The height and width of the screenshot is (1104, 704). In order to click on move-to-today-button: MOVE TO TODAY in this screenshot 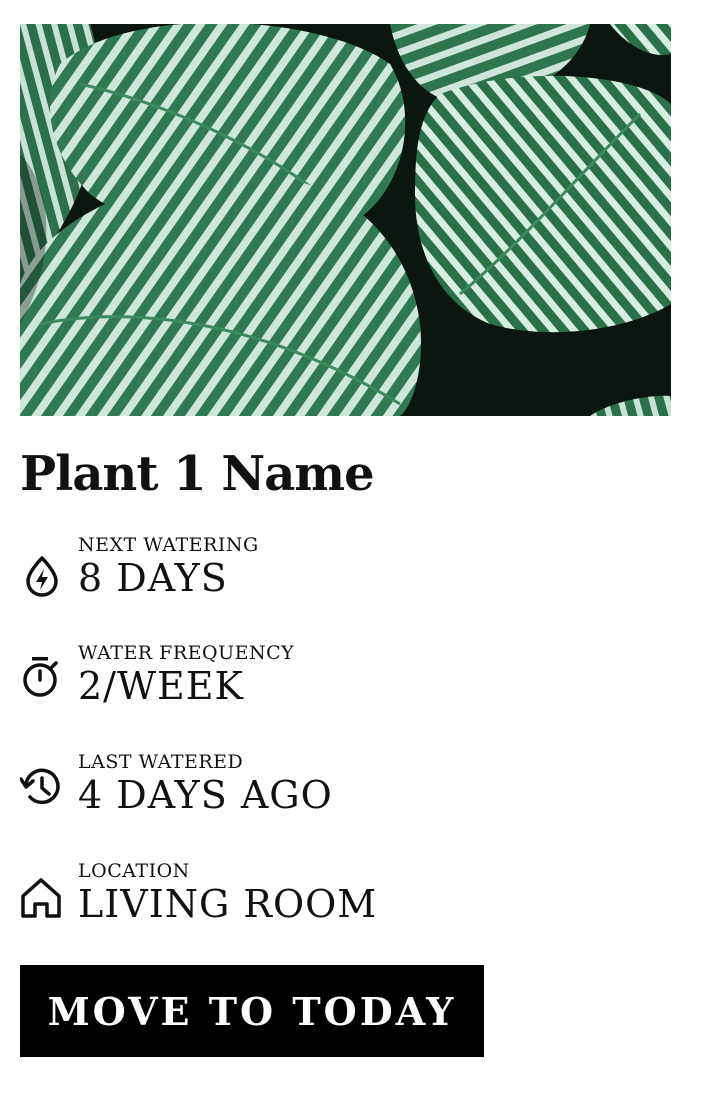, I will do `click(252, 1011)`.